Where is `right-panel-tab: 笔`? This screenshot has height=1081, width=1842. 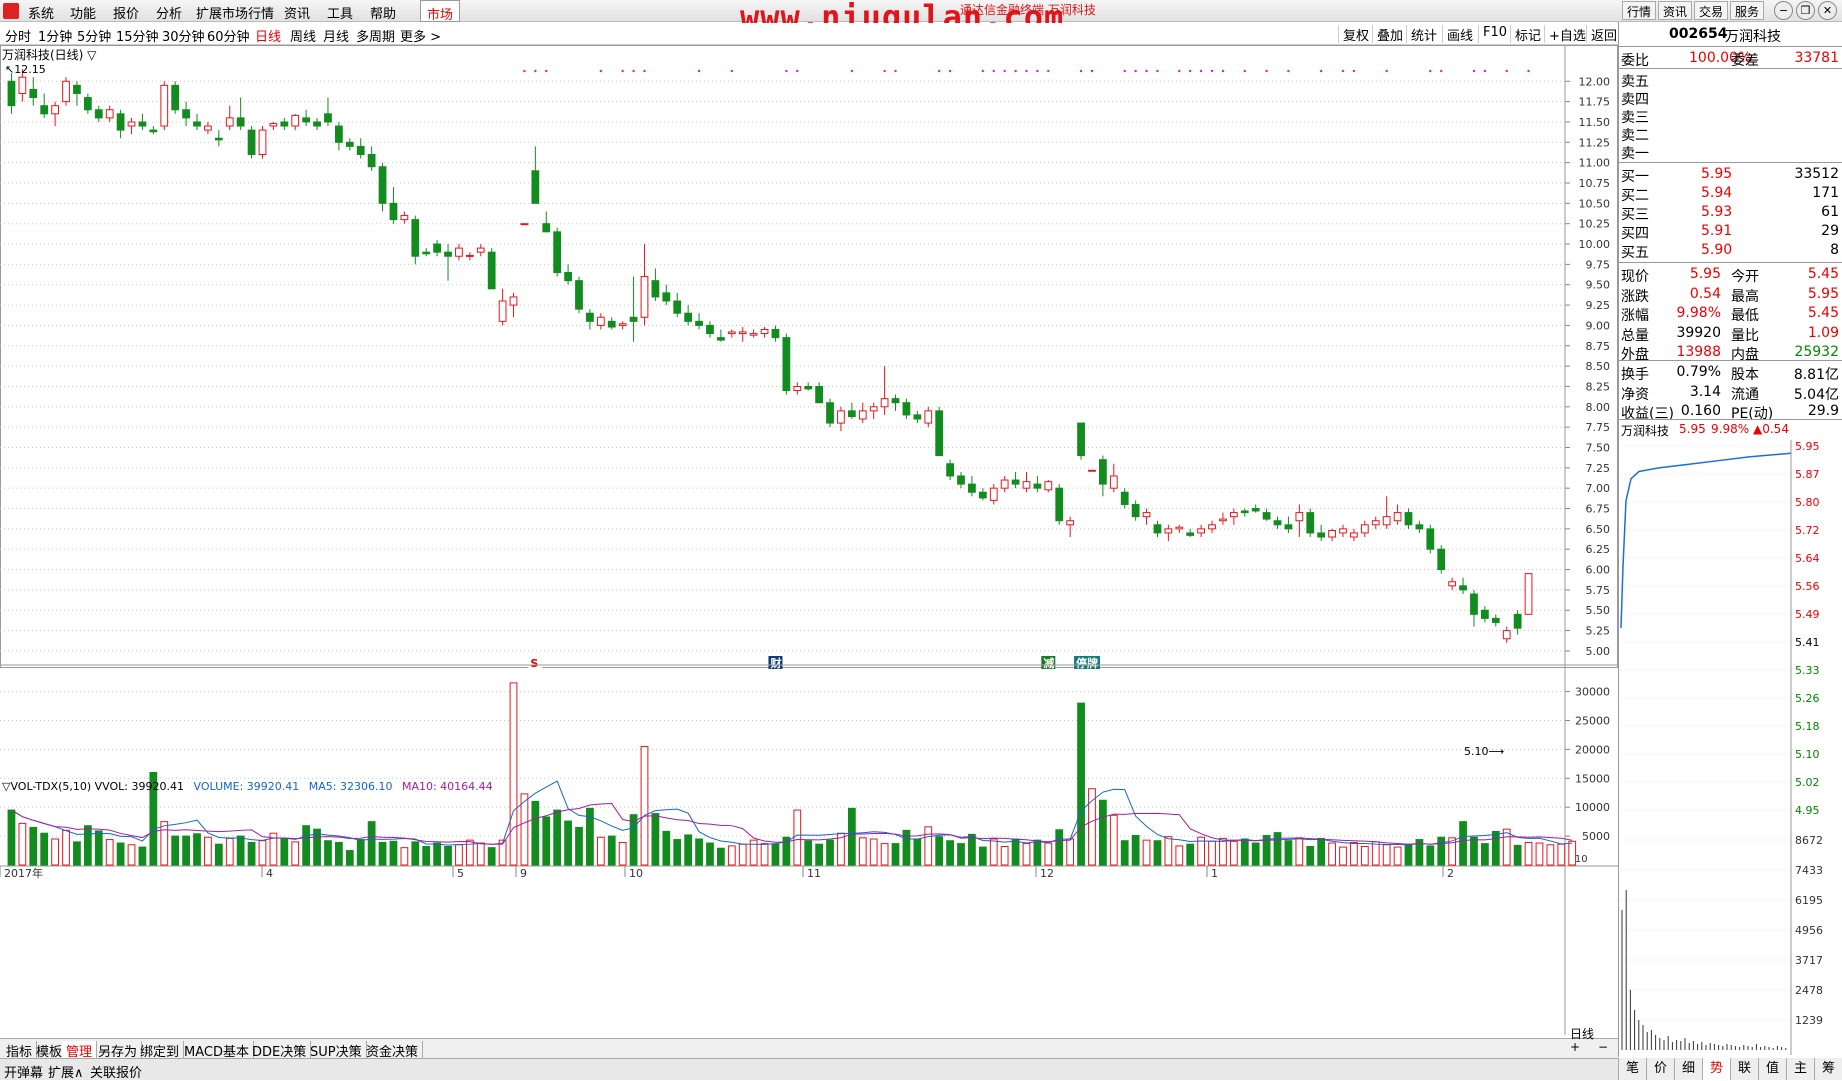 right-panel-tab: 笔 is located at coordinates (1632, 1069).